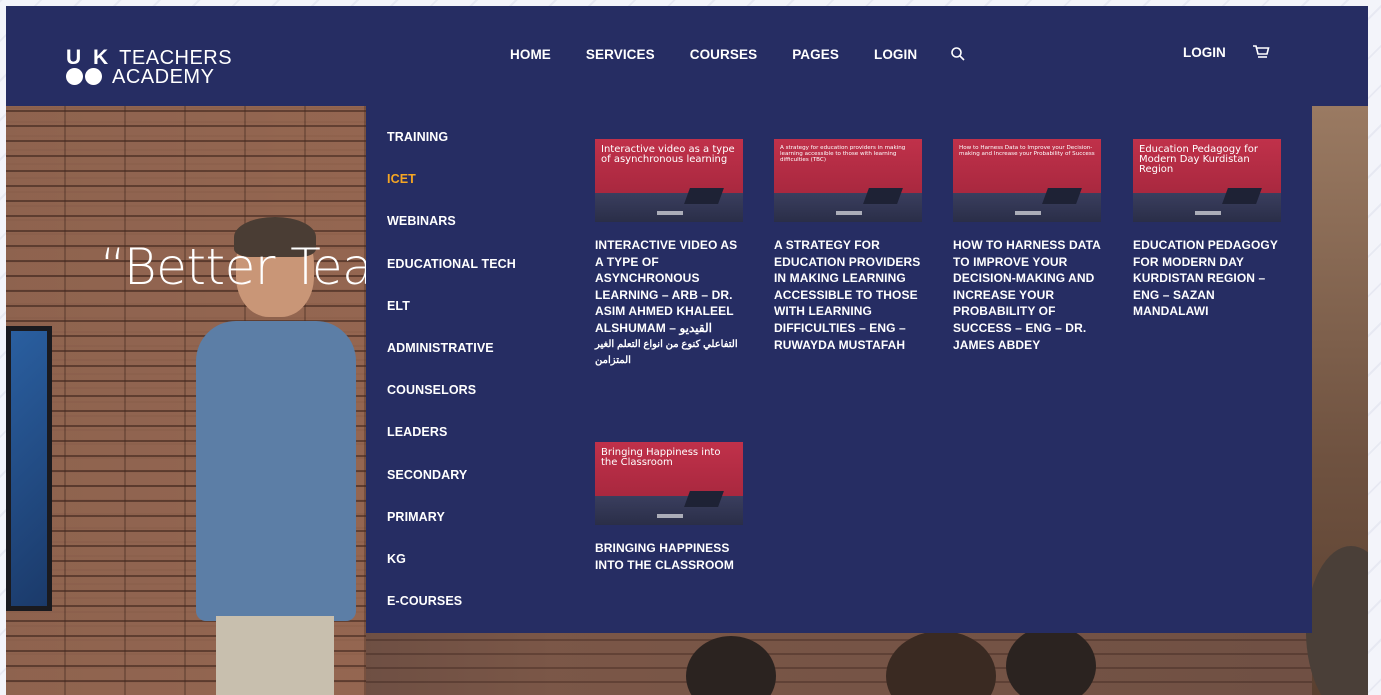 Image resolution: width=1381 pixels, height=695 pixels. What do you see at coordinates (669, 556) in the screenshot?
I see `course-title-link: BRINGING HAPPINESS INTO THE CLASSROOM` at bounding box center [669, 556].